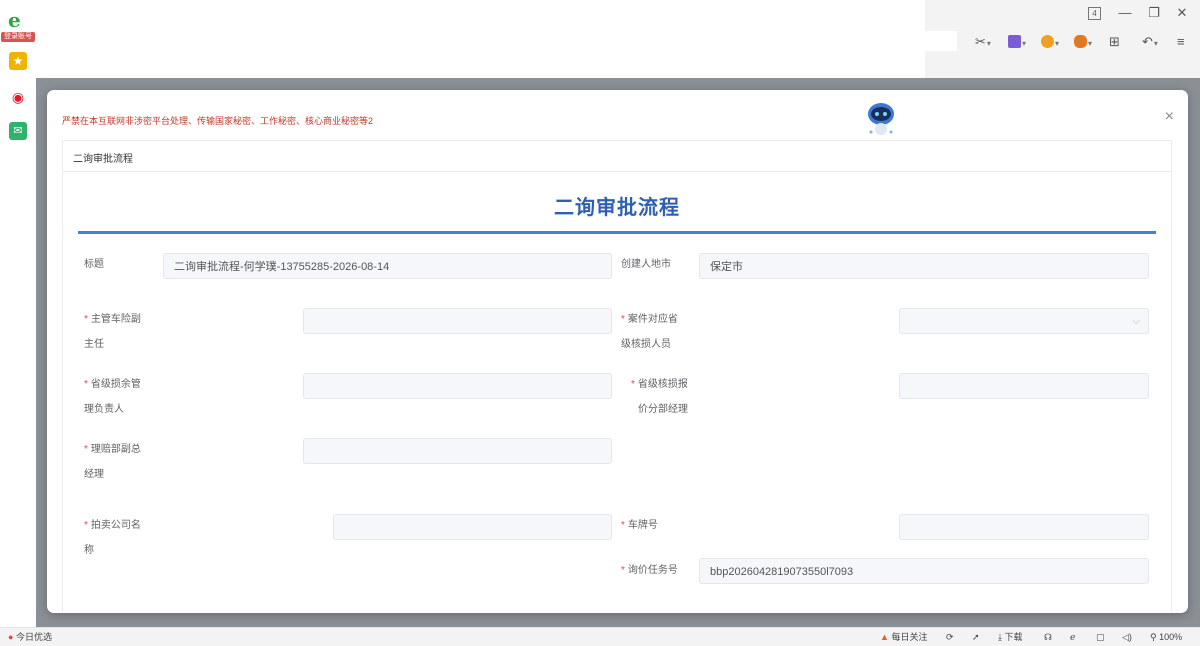 Image resolution: width=1200 pixels, height=646 pixels. Describe the element at coordinates (941, 41) in the screenshot. I see `address-bar-fragment` at that location.